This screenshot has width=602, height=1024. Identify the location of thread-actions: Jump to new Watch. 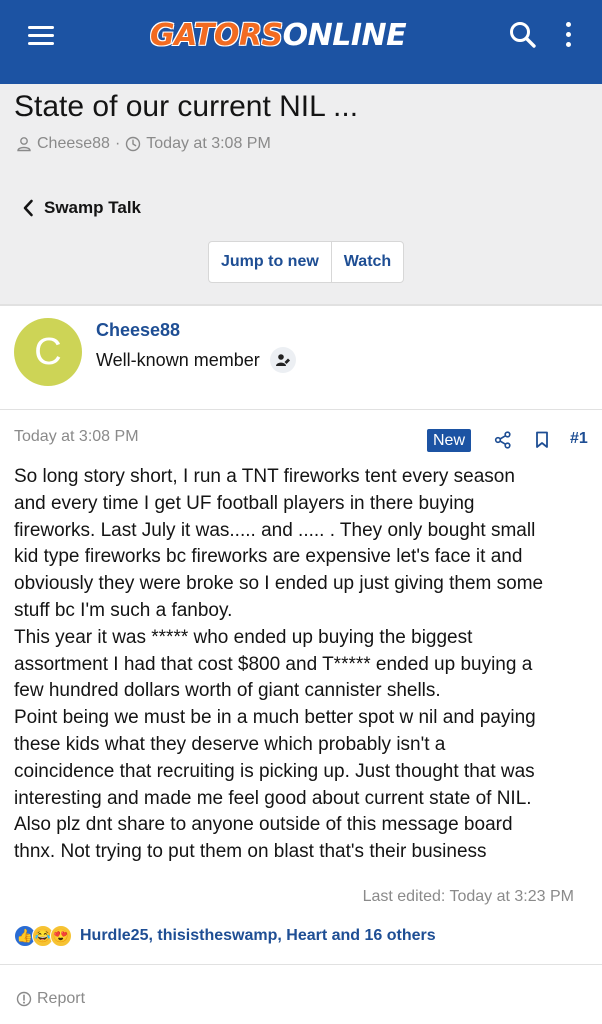
(306, 262).